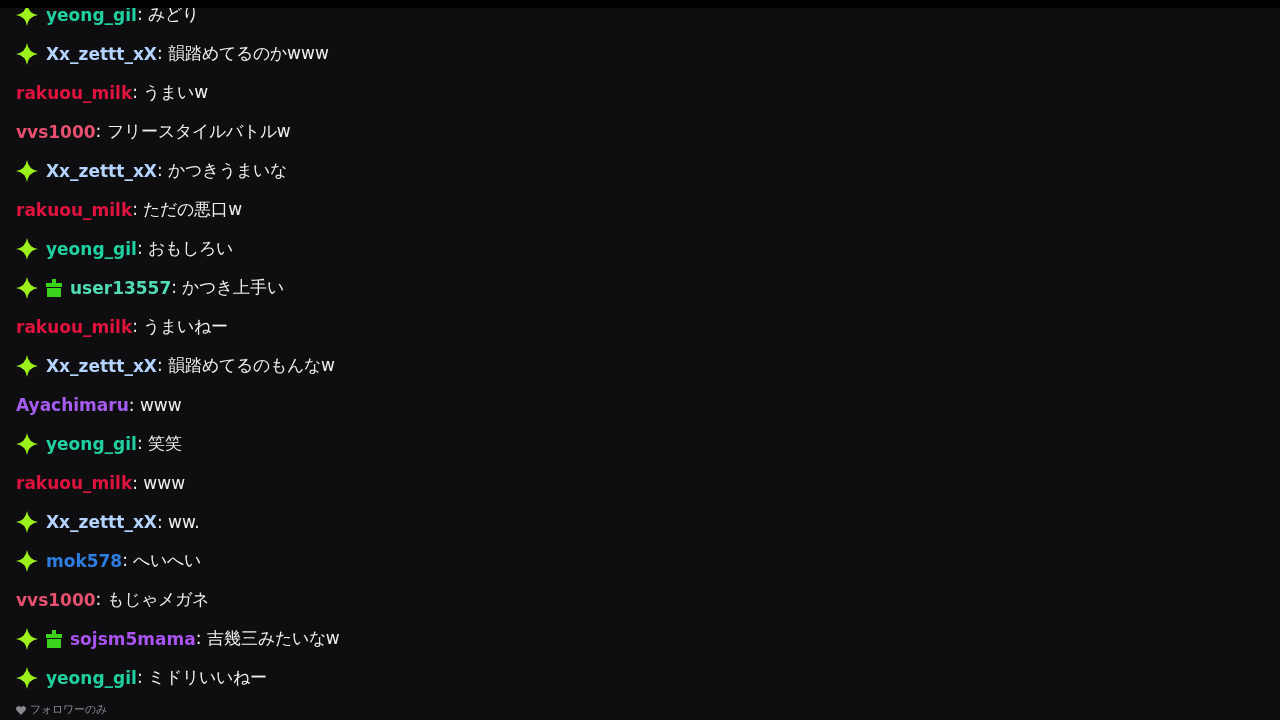 The width and height of the screenshot is (1280, 720). I want to click on chat-message: : ただの悪口w, so click(187, 208).